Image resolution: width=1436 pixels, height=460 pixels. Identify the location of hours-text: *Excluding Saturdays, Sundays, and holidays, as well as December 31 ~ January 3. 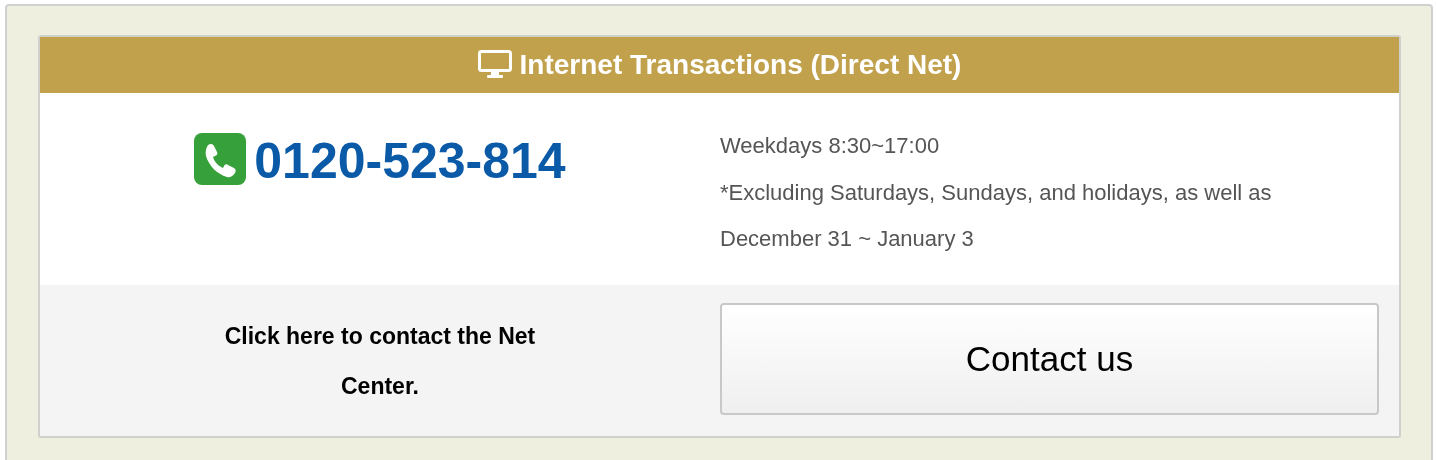
(996, 215).